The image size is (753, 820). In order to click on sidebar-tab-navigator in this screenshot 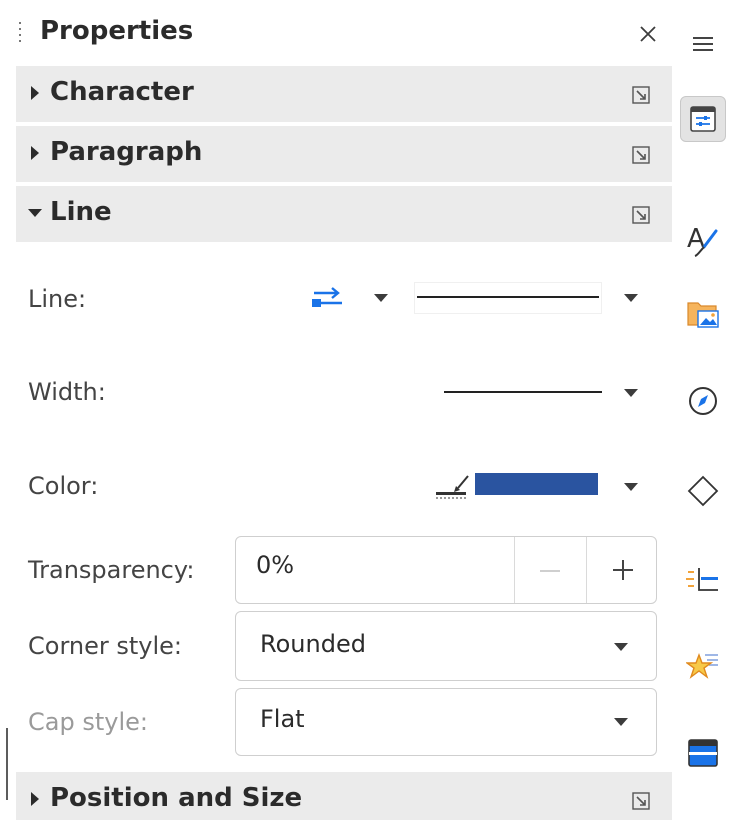, I will do `click(703, 401)`.